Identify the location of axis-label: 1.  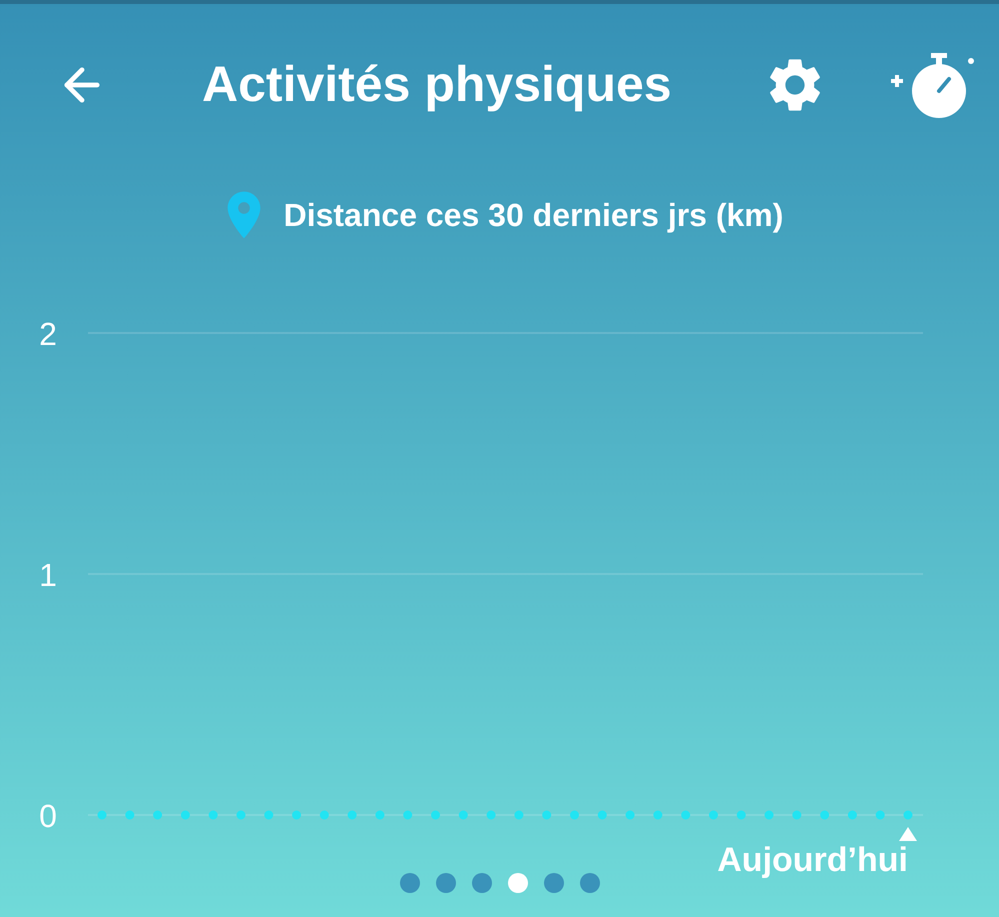
(48, 575).